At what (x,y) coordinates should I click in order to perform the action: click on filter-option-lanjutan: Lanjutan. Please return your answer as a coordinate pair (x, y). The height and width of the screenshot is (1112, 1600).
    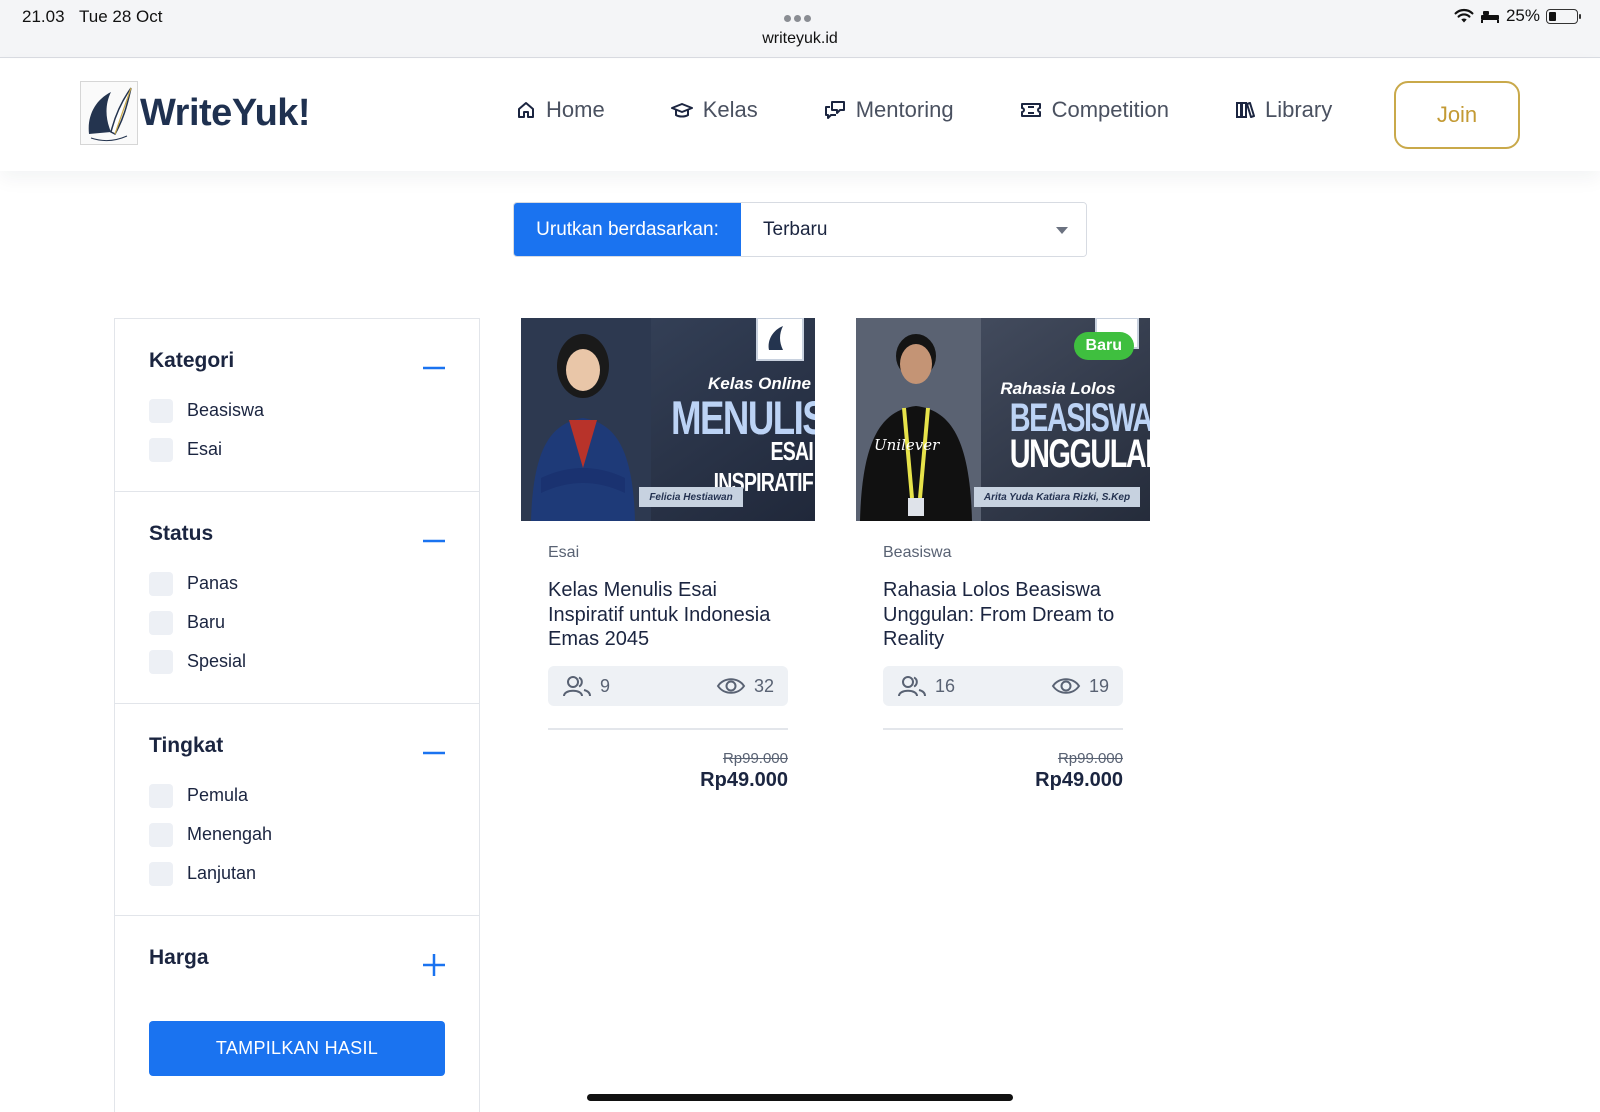
    Looking at the image, I should click on (297, 873).